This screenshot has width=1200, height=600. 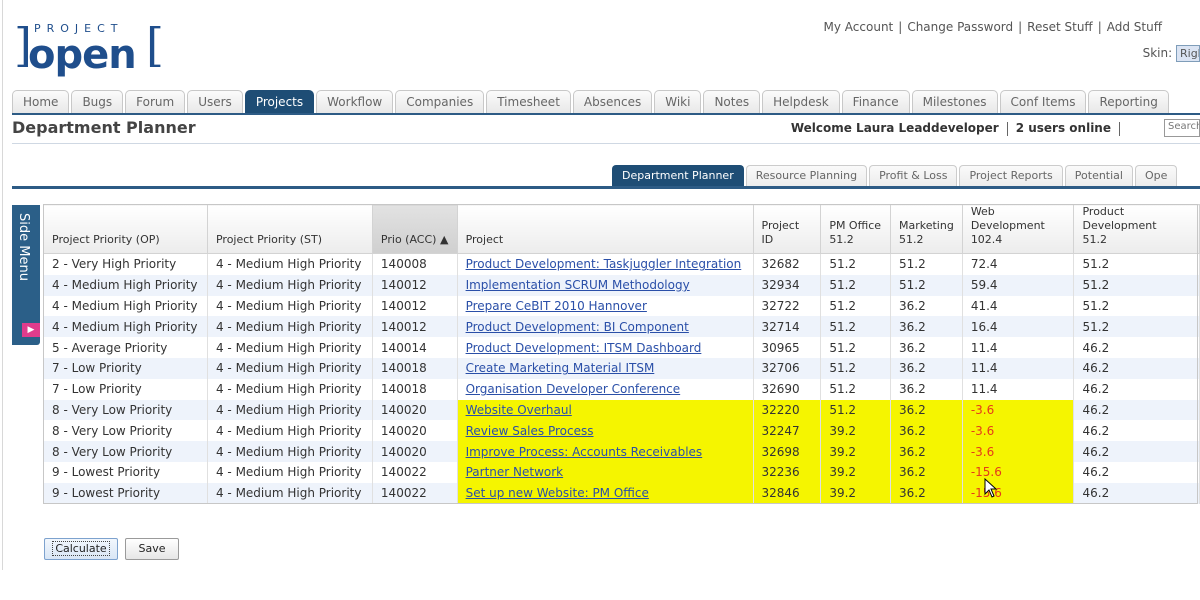 What do you see at coordinates (528, 101) in the screenshot?
I see `tab-timesheet: Timesheet` at bounding box center [528, 101].